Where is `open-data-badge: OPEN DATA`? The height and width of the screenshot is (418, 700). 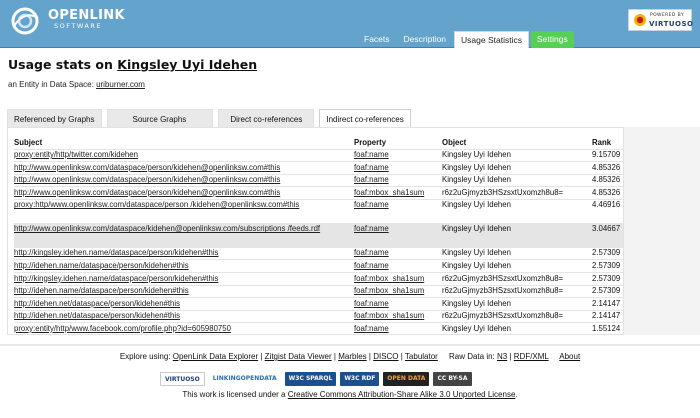
open-data-badge: OPEN DATA is located at coordinates (406, 378).